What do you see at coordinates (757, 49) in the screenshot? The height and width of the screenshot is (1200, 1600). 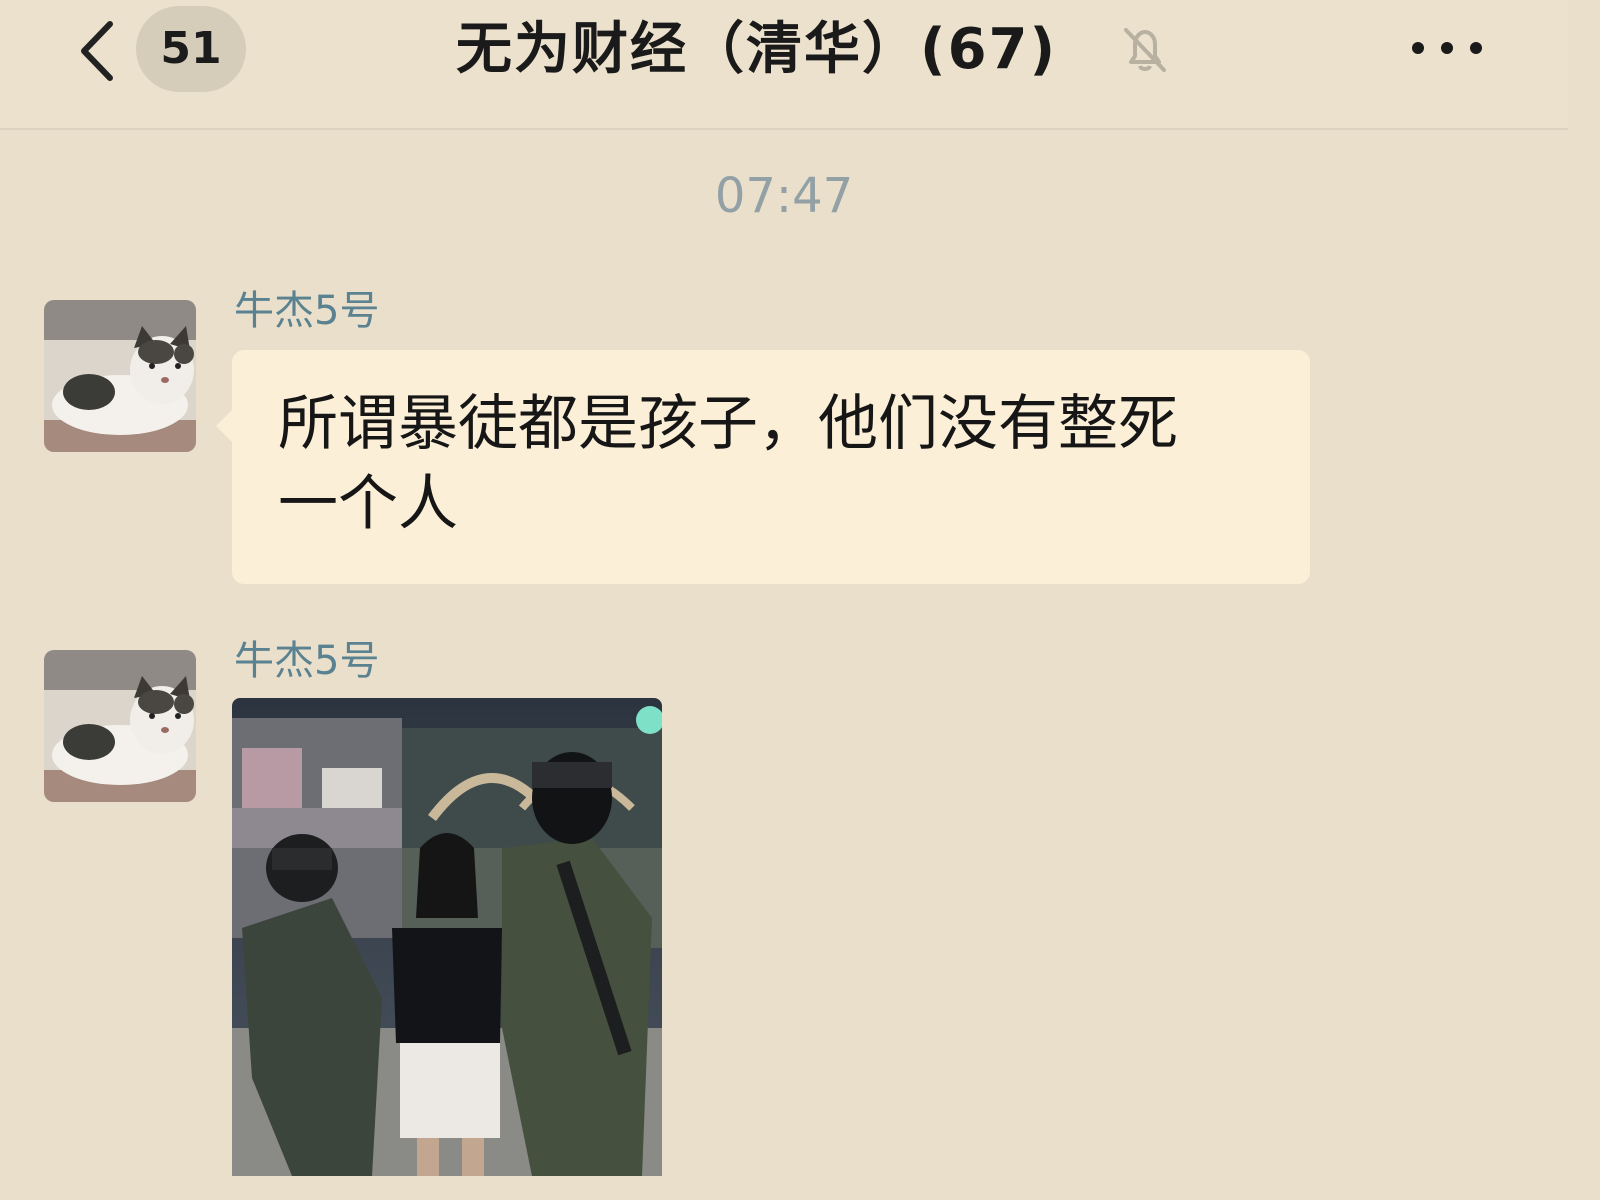 I see `chat-title: 无为财经（清华）(67)` at bounding box center [757, 49].